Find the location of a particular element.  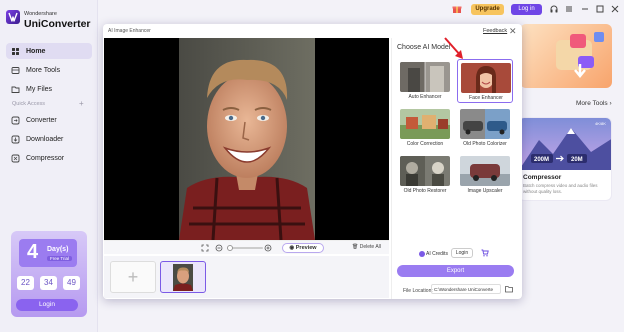

open-folder-icon is located at coordinates (509, 289).